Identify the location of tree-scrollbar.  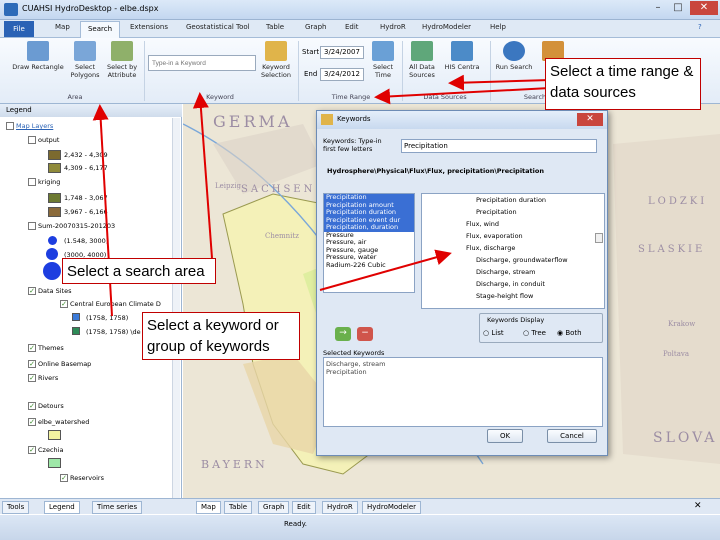
(599, 238).